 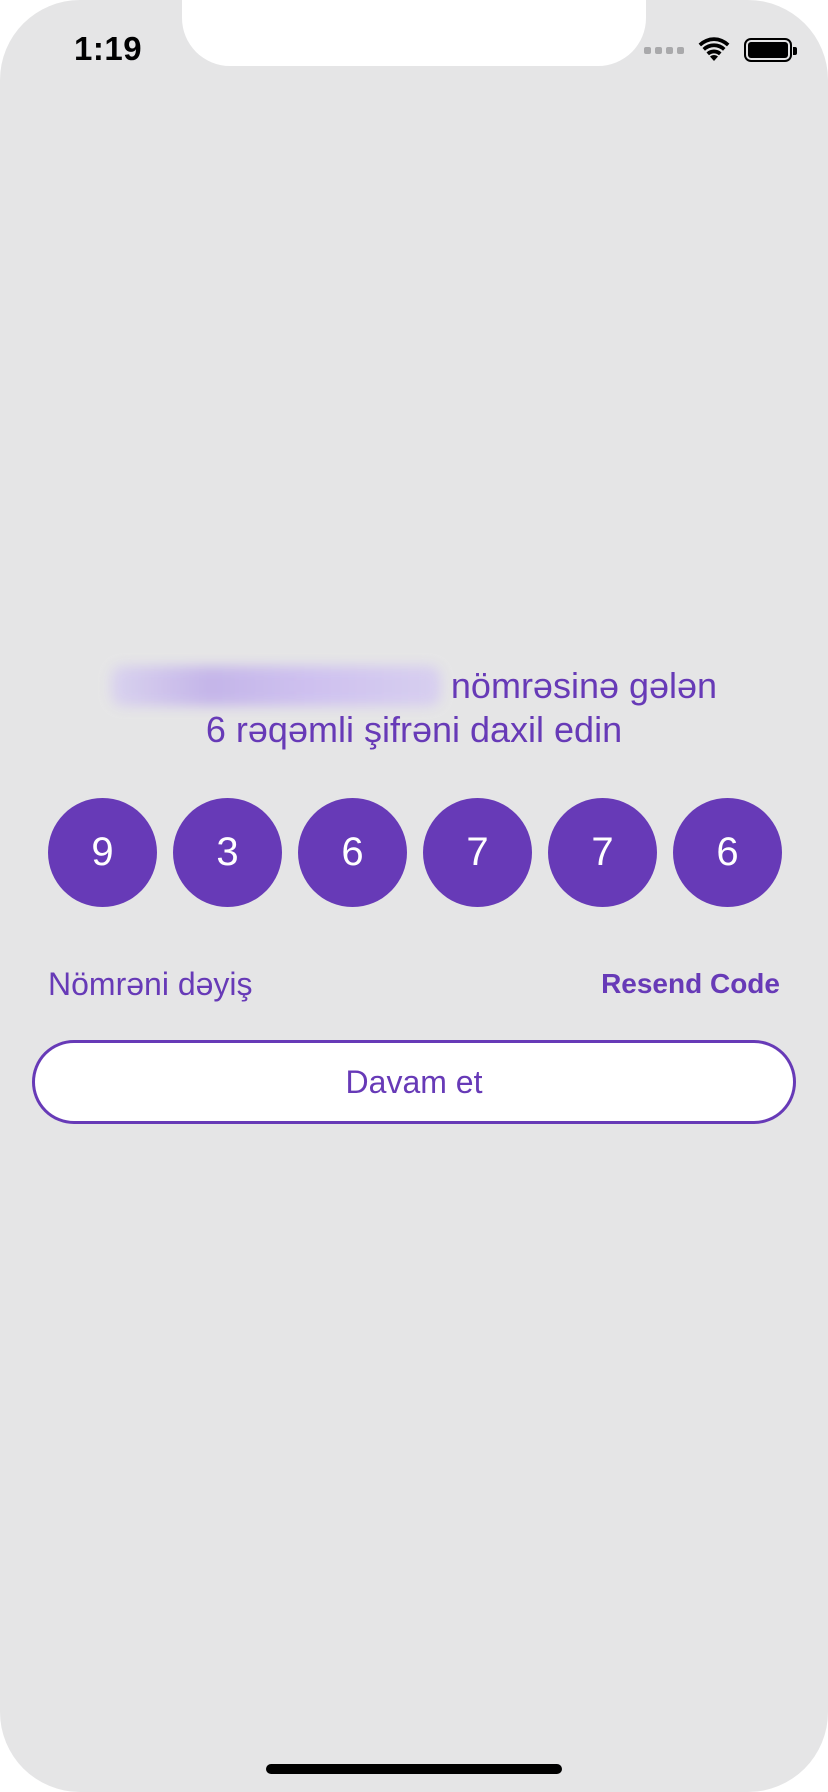 I want to click on device-notch, so click(x=414, y=33).